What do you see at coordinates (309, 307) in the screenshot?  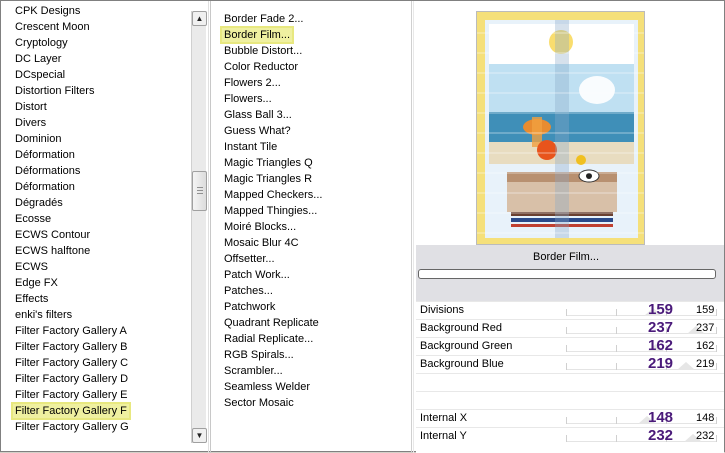 I see `effect-item: Patchwork` at bounding box center [309, 307].